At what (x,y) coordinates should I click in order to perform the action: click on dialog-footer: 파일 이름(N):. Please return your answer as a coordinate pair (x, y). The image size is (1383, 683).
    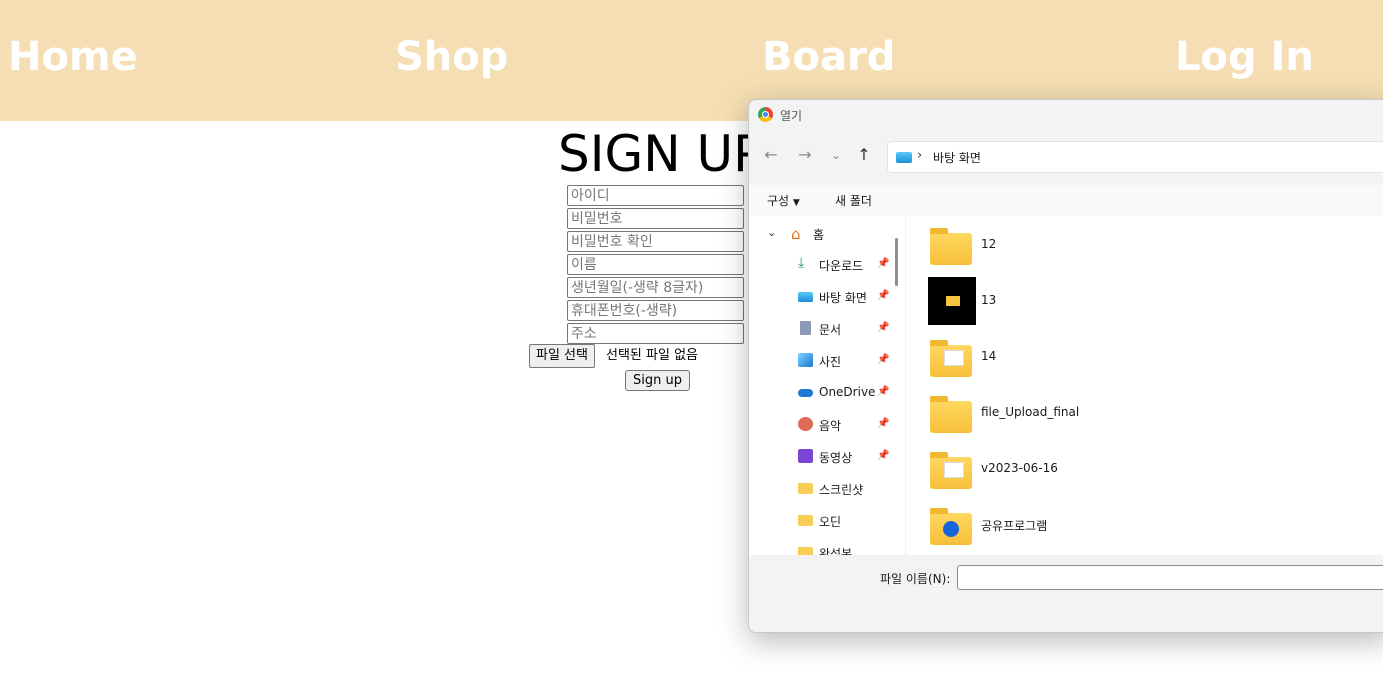
    Looking at the image, I should click on (1066, 593).